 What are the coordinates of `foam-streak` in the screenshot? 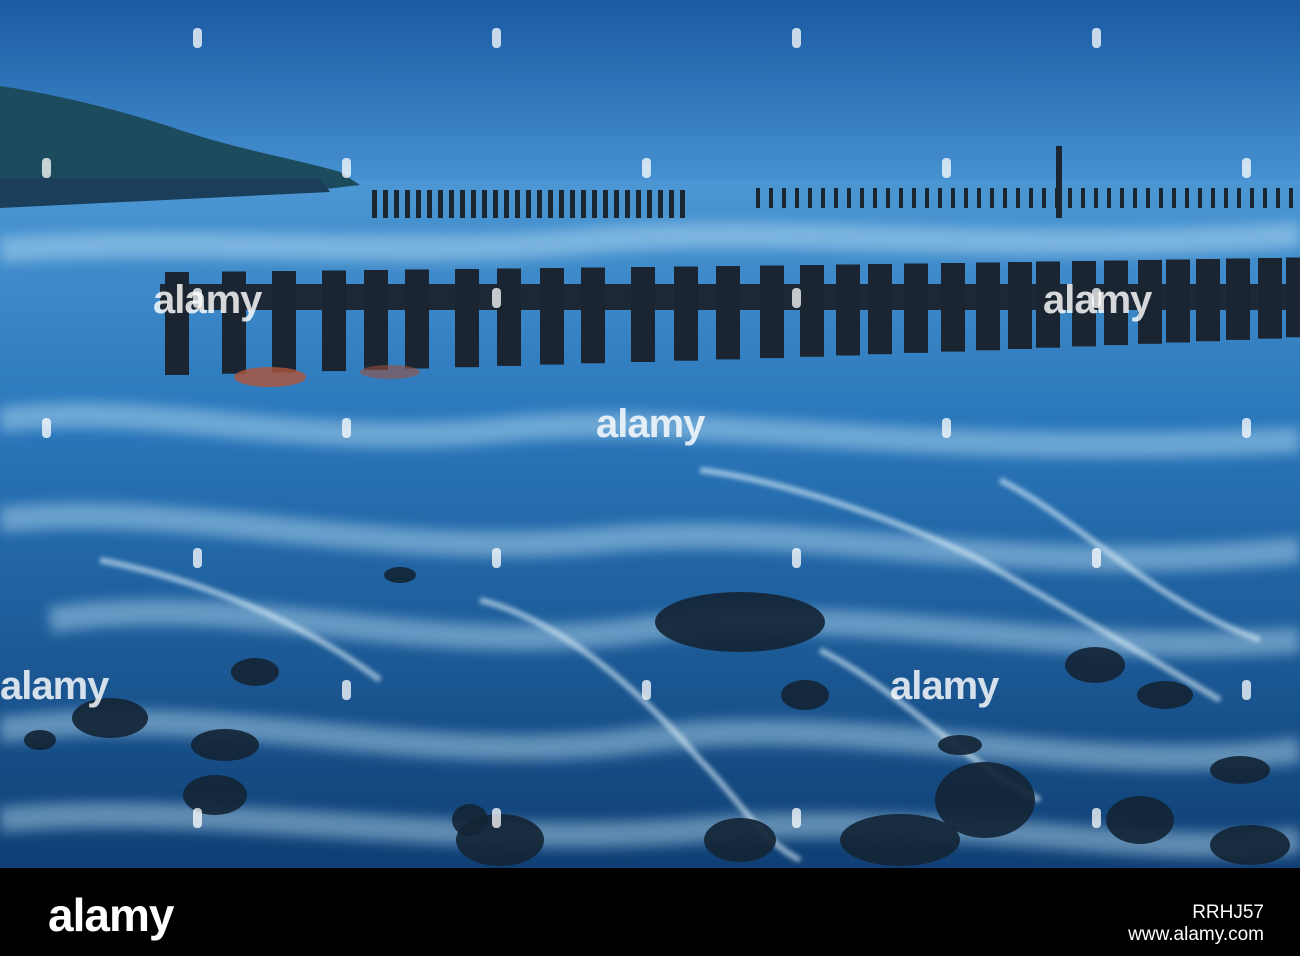 It's located at (650, 242).